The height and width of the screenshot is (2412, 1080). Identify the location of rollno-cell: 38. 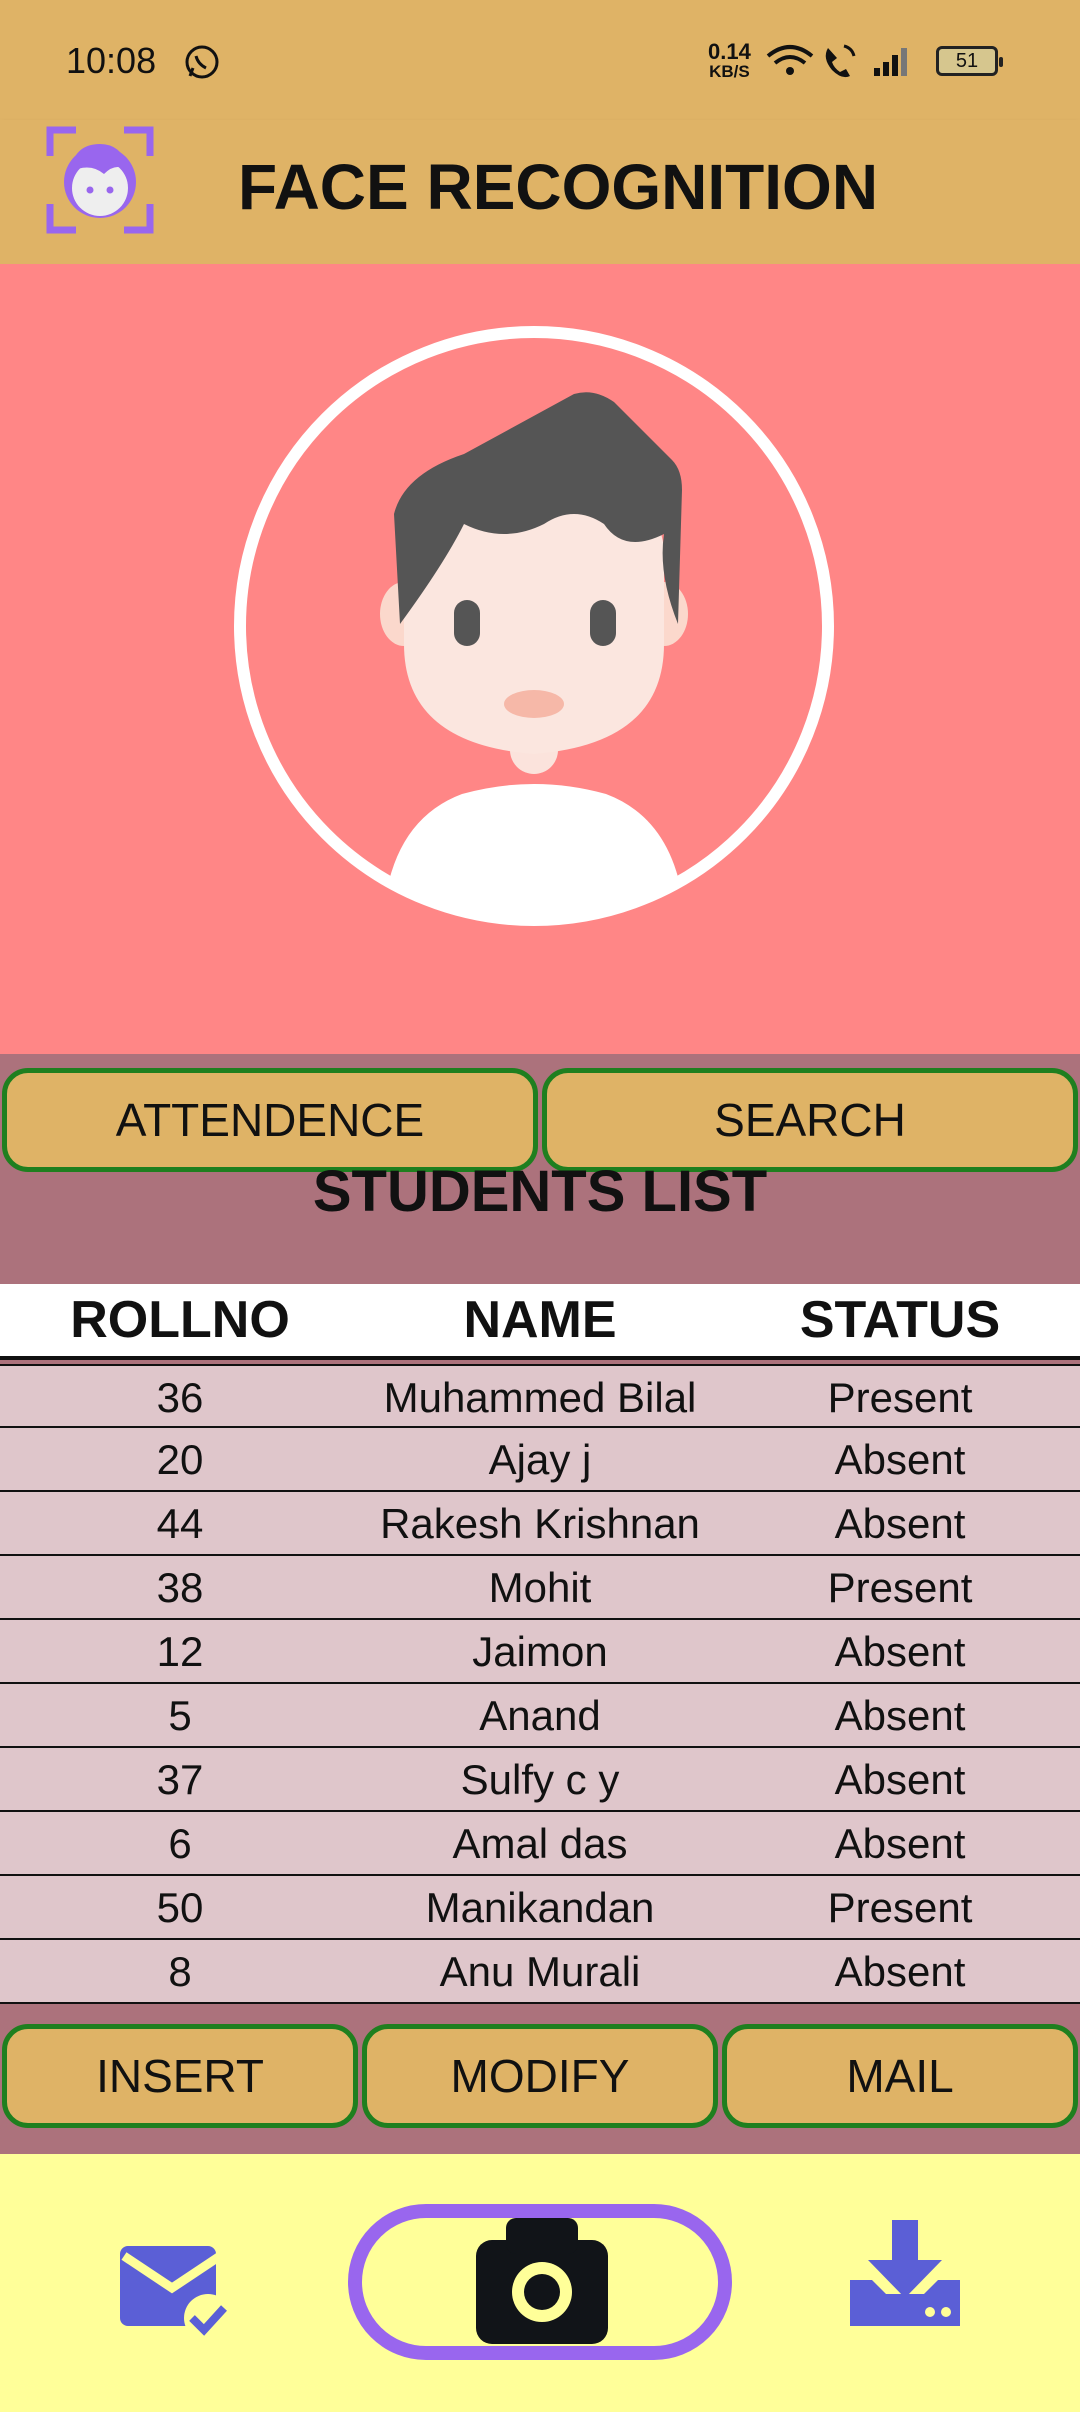
(180, 1587).